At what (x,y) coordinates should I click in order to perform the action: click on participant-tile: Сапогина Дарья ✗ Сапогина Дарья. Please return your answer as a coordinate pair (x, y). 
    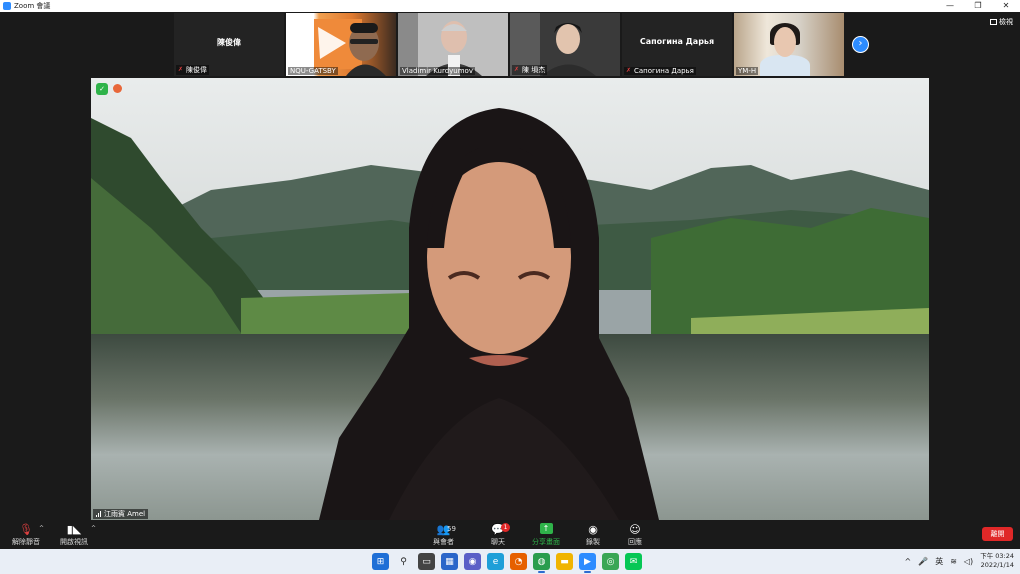
    Looking at the image, I should click on (677, 44).